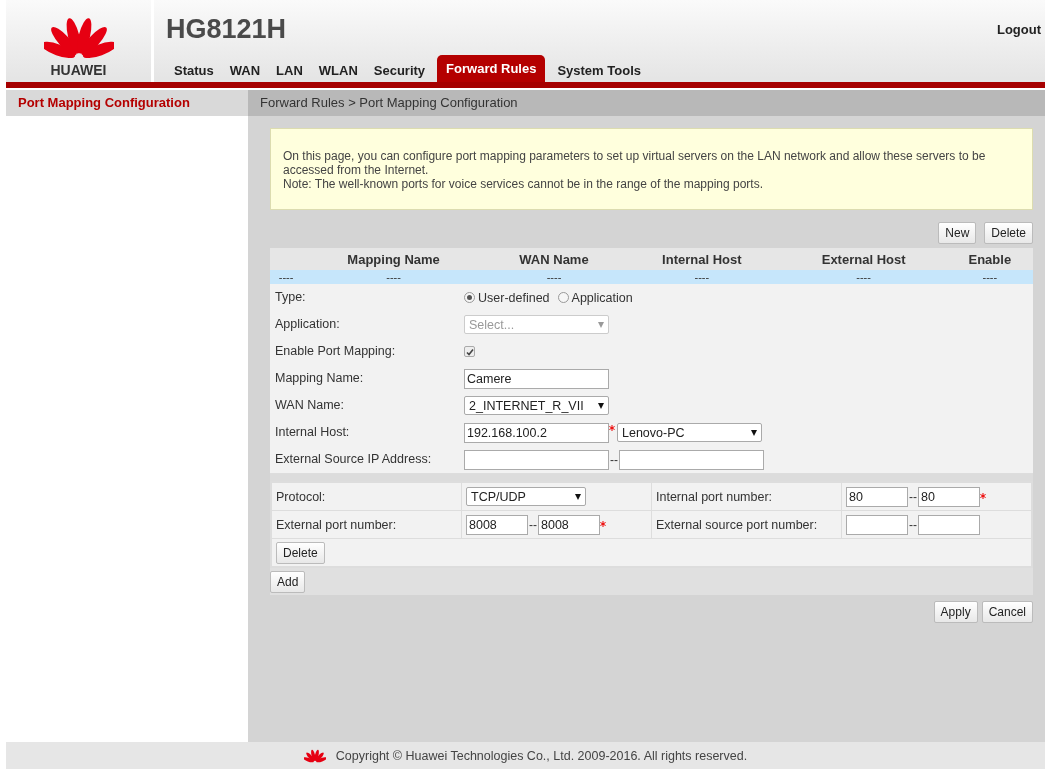 The width and height of the screenshot is (1050, 769). I want to click on external-port-start-input: 8008, so click(497, 524).